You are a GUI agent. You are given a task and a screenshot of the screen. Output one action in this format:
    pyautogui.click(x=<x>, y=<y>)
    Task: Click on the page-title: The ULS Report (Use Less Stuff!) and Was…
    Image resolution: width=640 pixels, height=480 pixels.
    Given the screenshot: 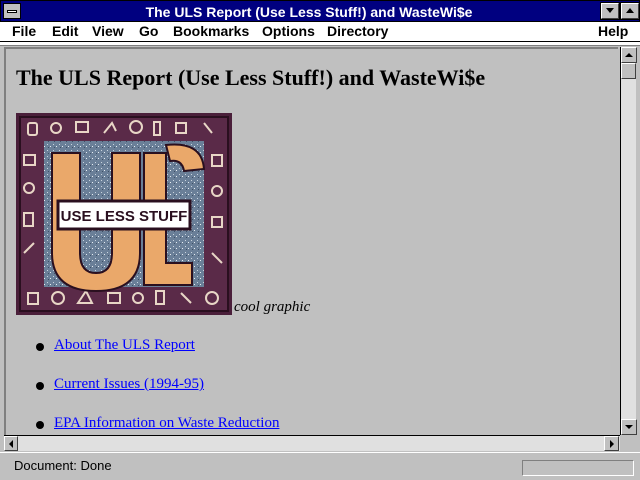 What is the action you would take?
    pyautogui.click(x=251, y=77)
    